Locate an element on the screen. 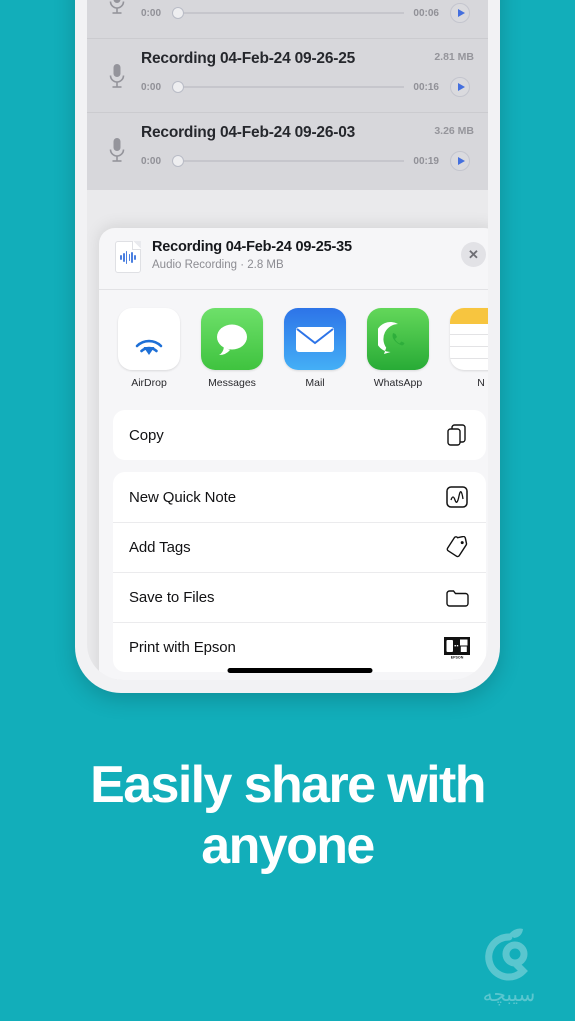 The width and height of the screenshot is (575, 1021). share-target-label: N is located at coordinates (481, 383).